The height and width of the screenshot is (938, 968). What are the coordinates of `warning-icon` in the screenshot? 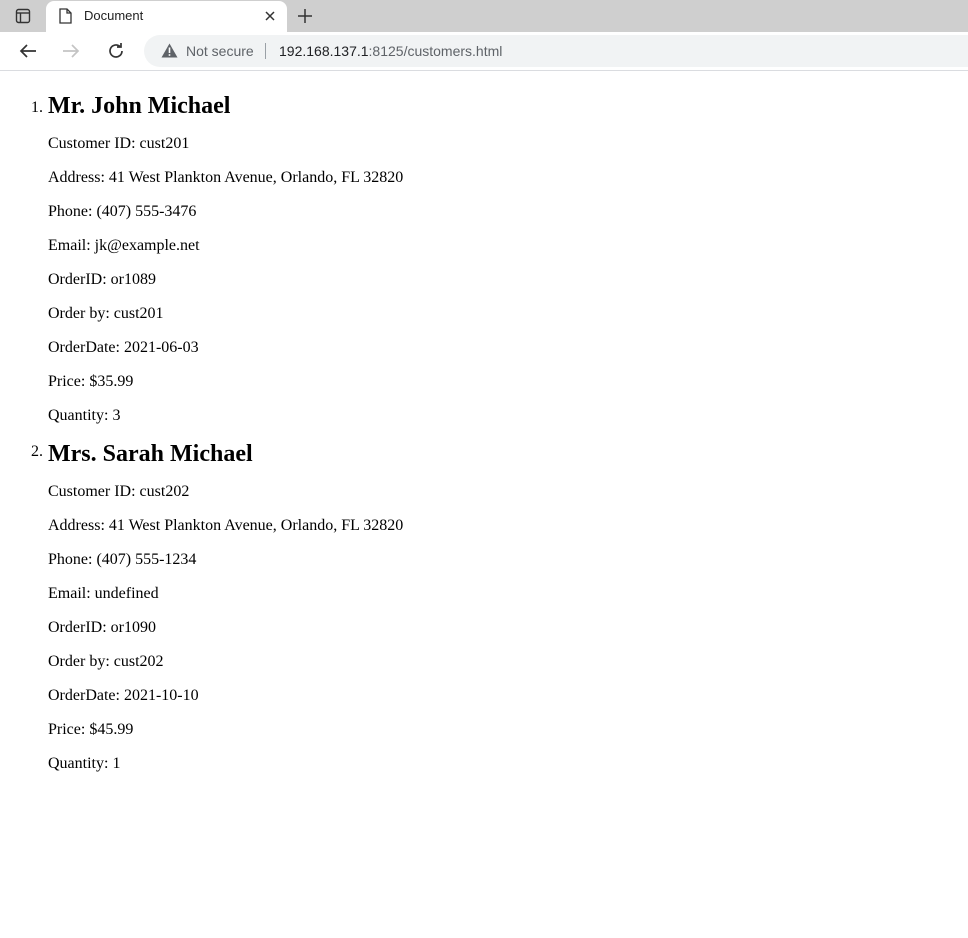 It's located at (169, 50).